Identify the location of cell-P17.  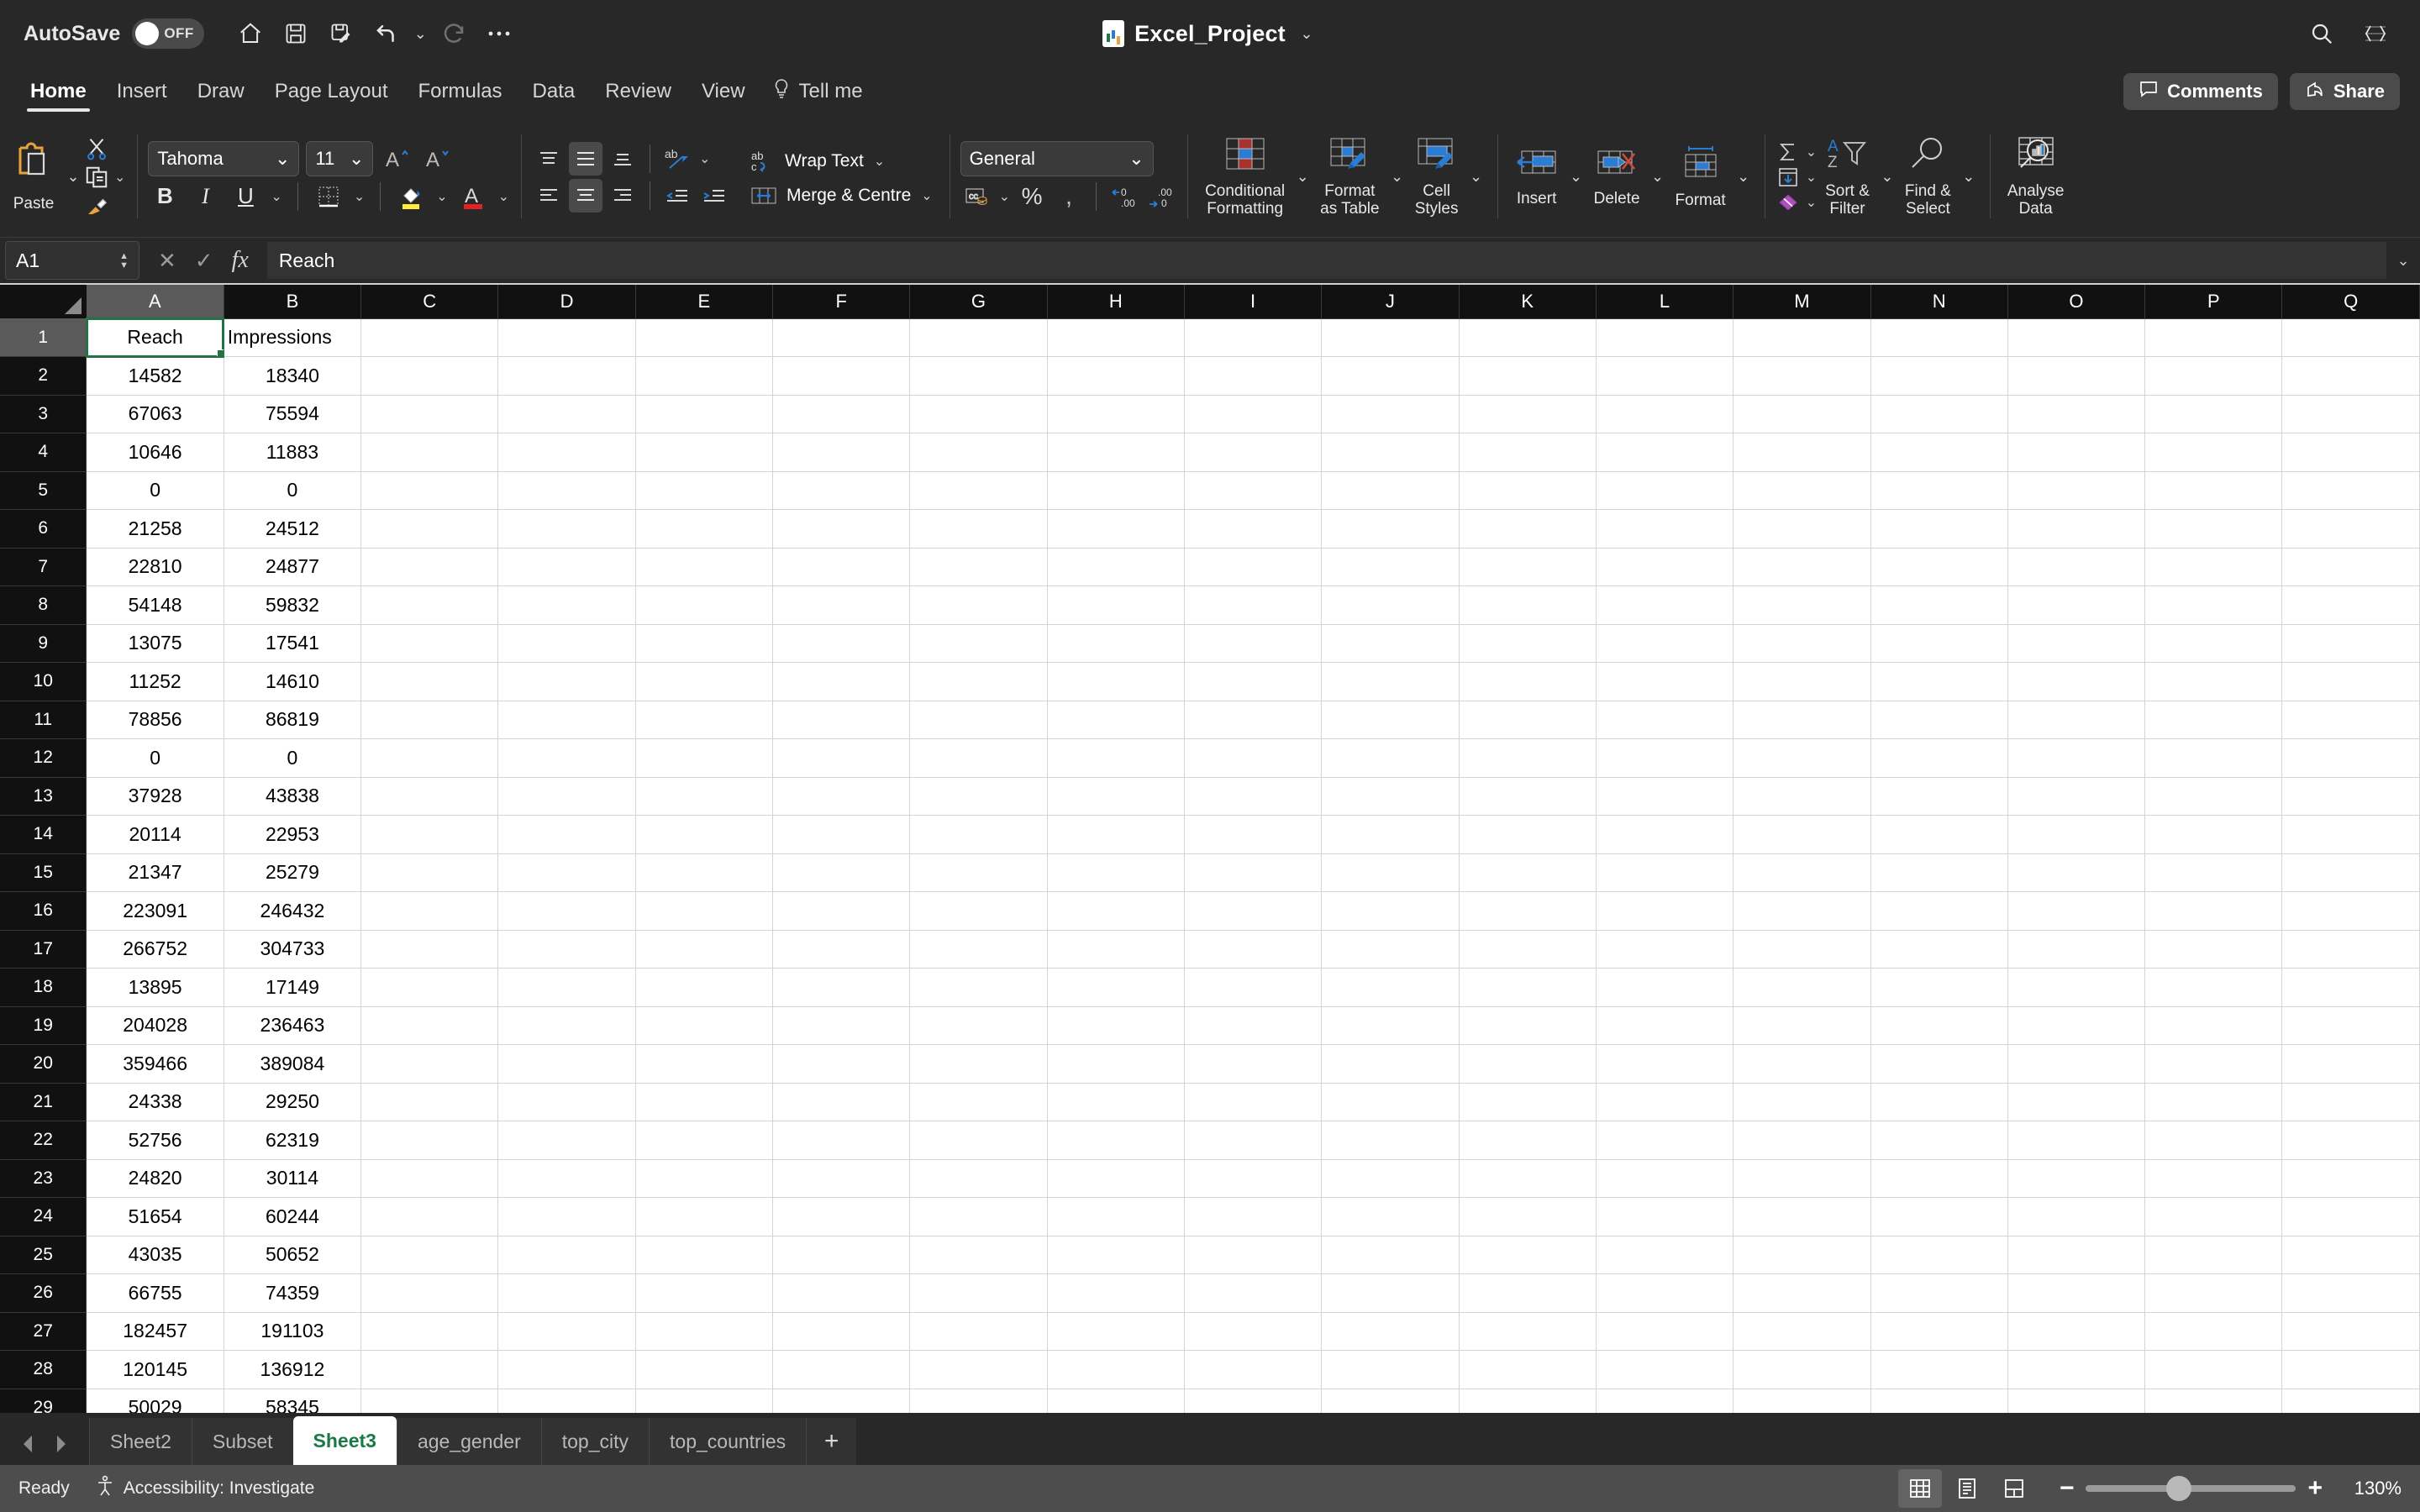
(2213, 949).